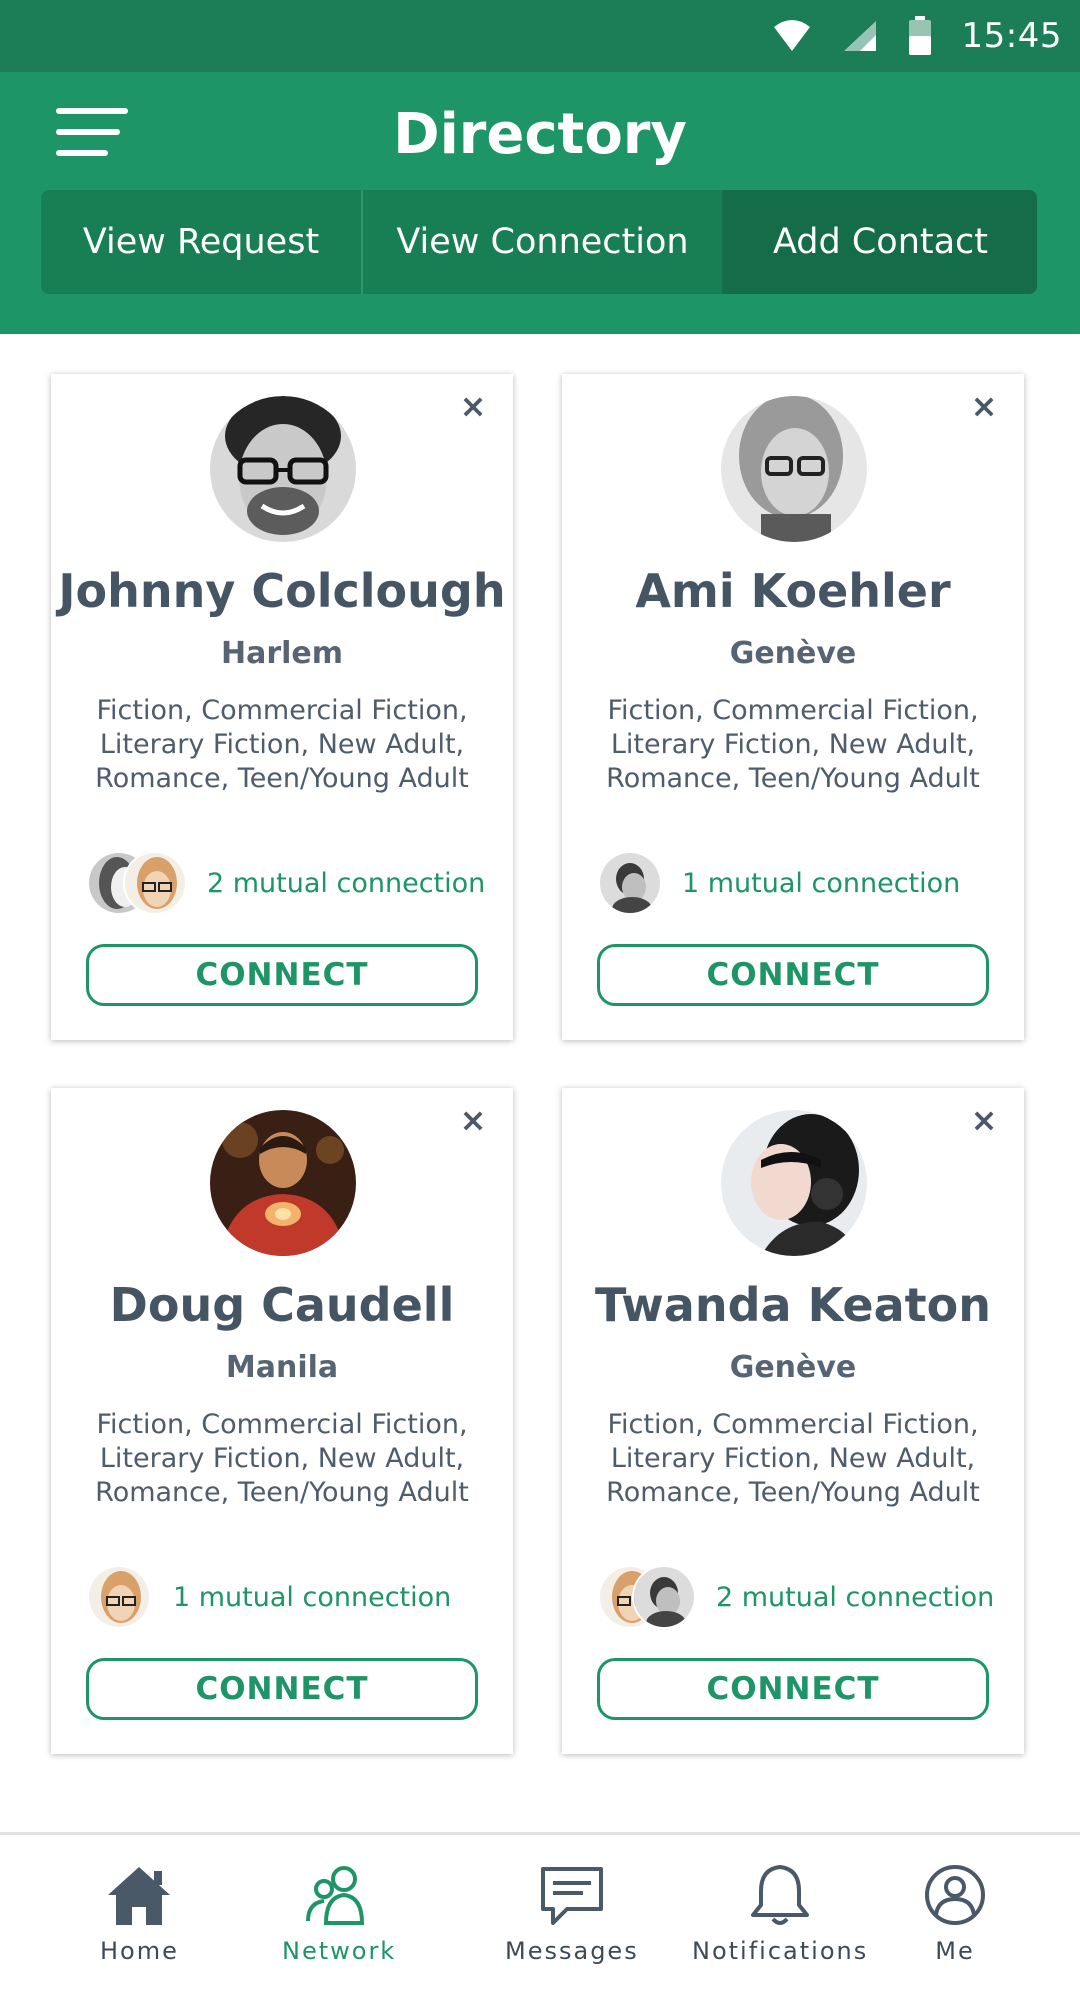 Image resolution: width=1080 pixels, height=2000 pixels. Describe the element at coordinates (793, 591) in the screenshot. I see `contact-name: Ami Koehler` at that location.